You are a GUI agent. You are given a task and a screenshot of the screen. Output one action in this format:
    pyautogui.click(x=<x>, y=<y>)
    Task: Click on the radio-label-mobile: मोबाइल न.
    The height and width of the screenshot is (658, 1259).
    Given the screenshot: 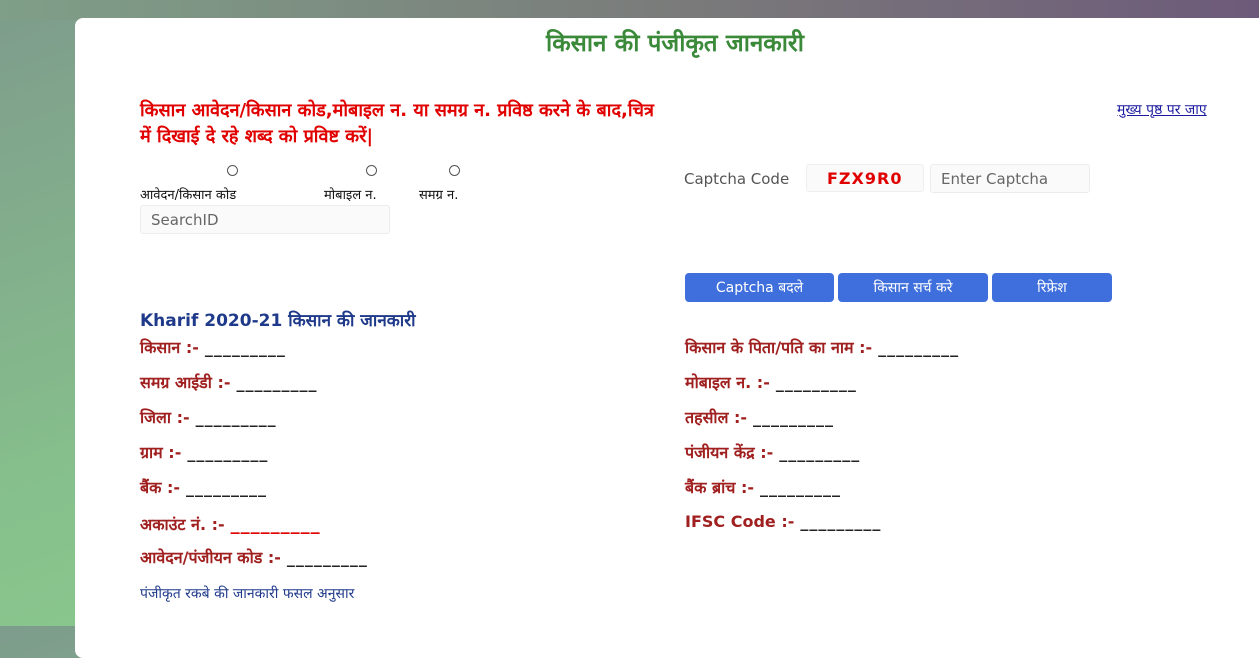 What is the action you would take?
    pyautogui.click(x=350, y=195)
    